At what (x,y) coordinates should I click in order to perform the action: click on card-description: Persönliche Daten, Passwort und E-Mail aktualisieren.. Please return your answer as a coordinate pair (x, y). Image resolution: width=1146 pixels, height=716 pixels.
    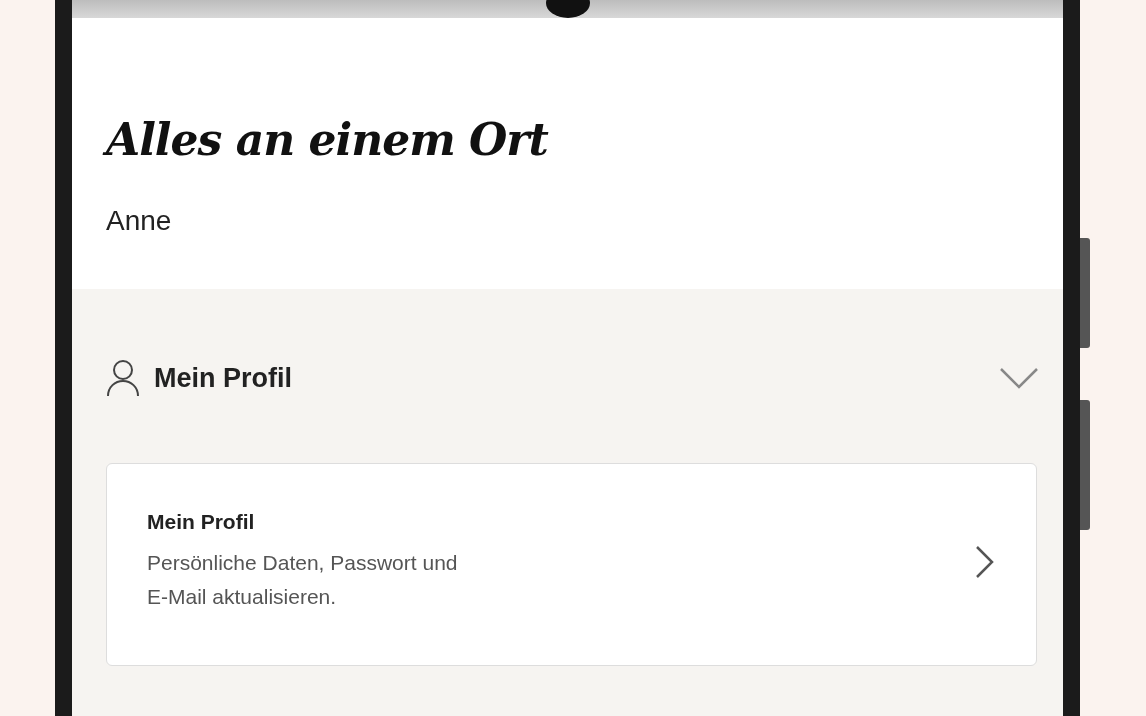
    Looking at the image, I should click on (303, 580).